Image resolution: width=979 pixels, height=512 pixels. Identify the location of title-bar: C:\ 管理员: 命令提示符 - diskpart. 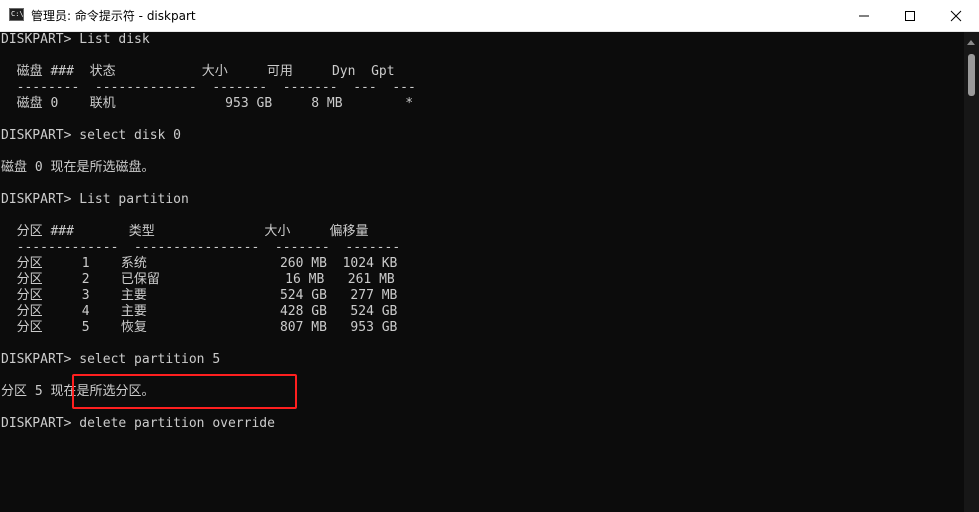
(489, 16).